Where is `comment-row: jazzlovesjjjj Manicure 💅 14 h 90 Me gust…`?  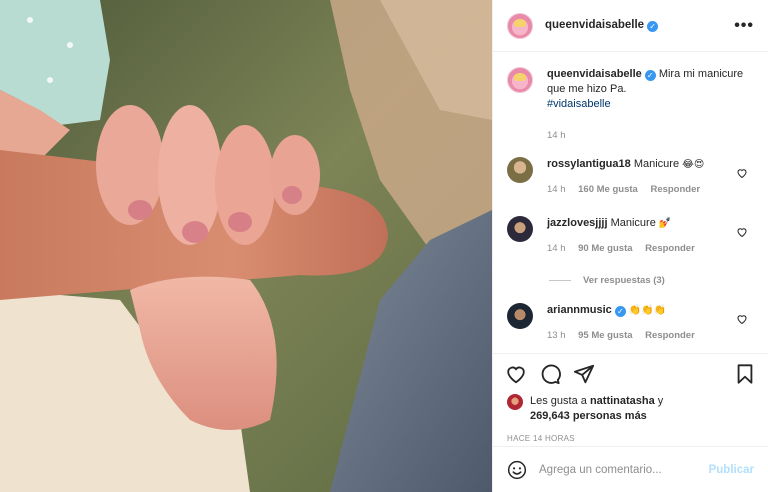 comment-row: jazzlovesjjjj Manicure 💅 14 h 90 Me gust… is located at coordinates (630, 236).